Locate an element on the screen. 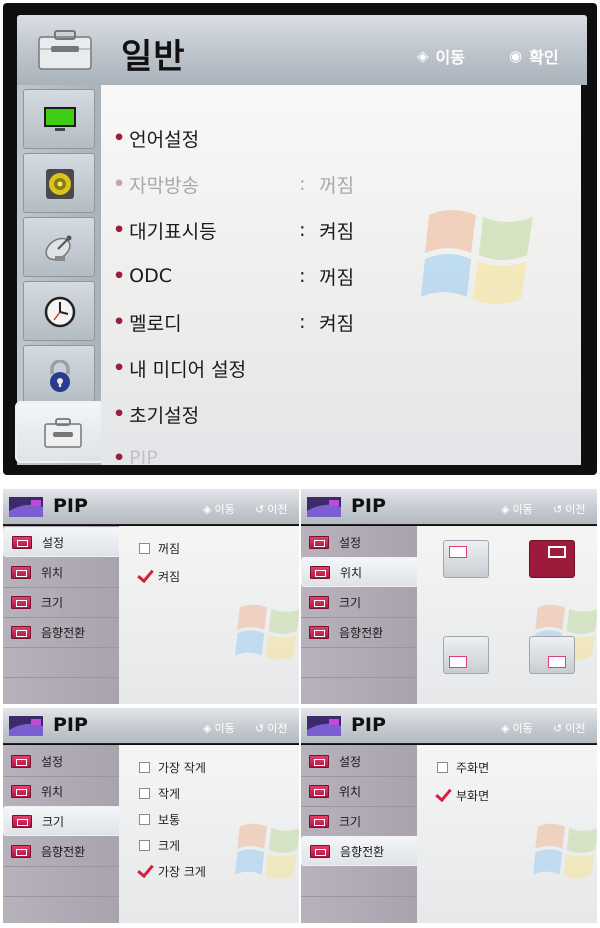 The image size is (600, 928). position-top-right-button is located at coordinates (552, 559).